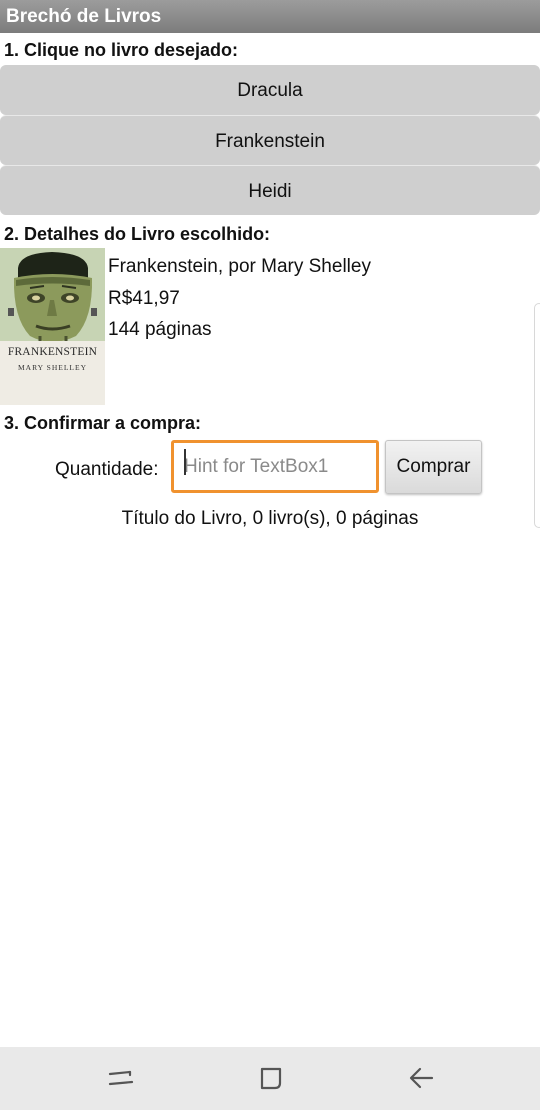  What do you see at coordinates (137, 234) in the screenshot?
I see `step2-heading: 2. Detalhes do Livro escolhido:` at bounding box center [137, 234].